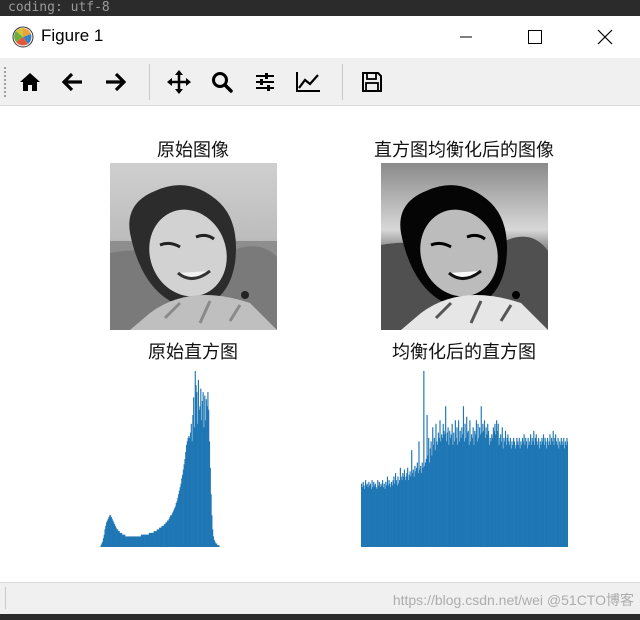 This screenshot has height=620, width=640. I want to click on navigation-toolbar, so click(320, 82).